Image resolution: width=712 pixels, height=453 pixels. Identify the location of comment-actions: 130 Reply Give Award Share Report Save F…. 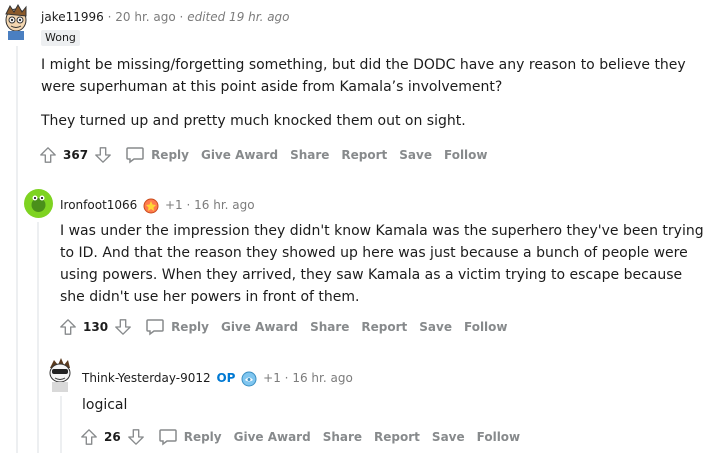
(283, 327).